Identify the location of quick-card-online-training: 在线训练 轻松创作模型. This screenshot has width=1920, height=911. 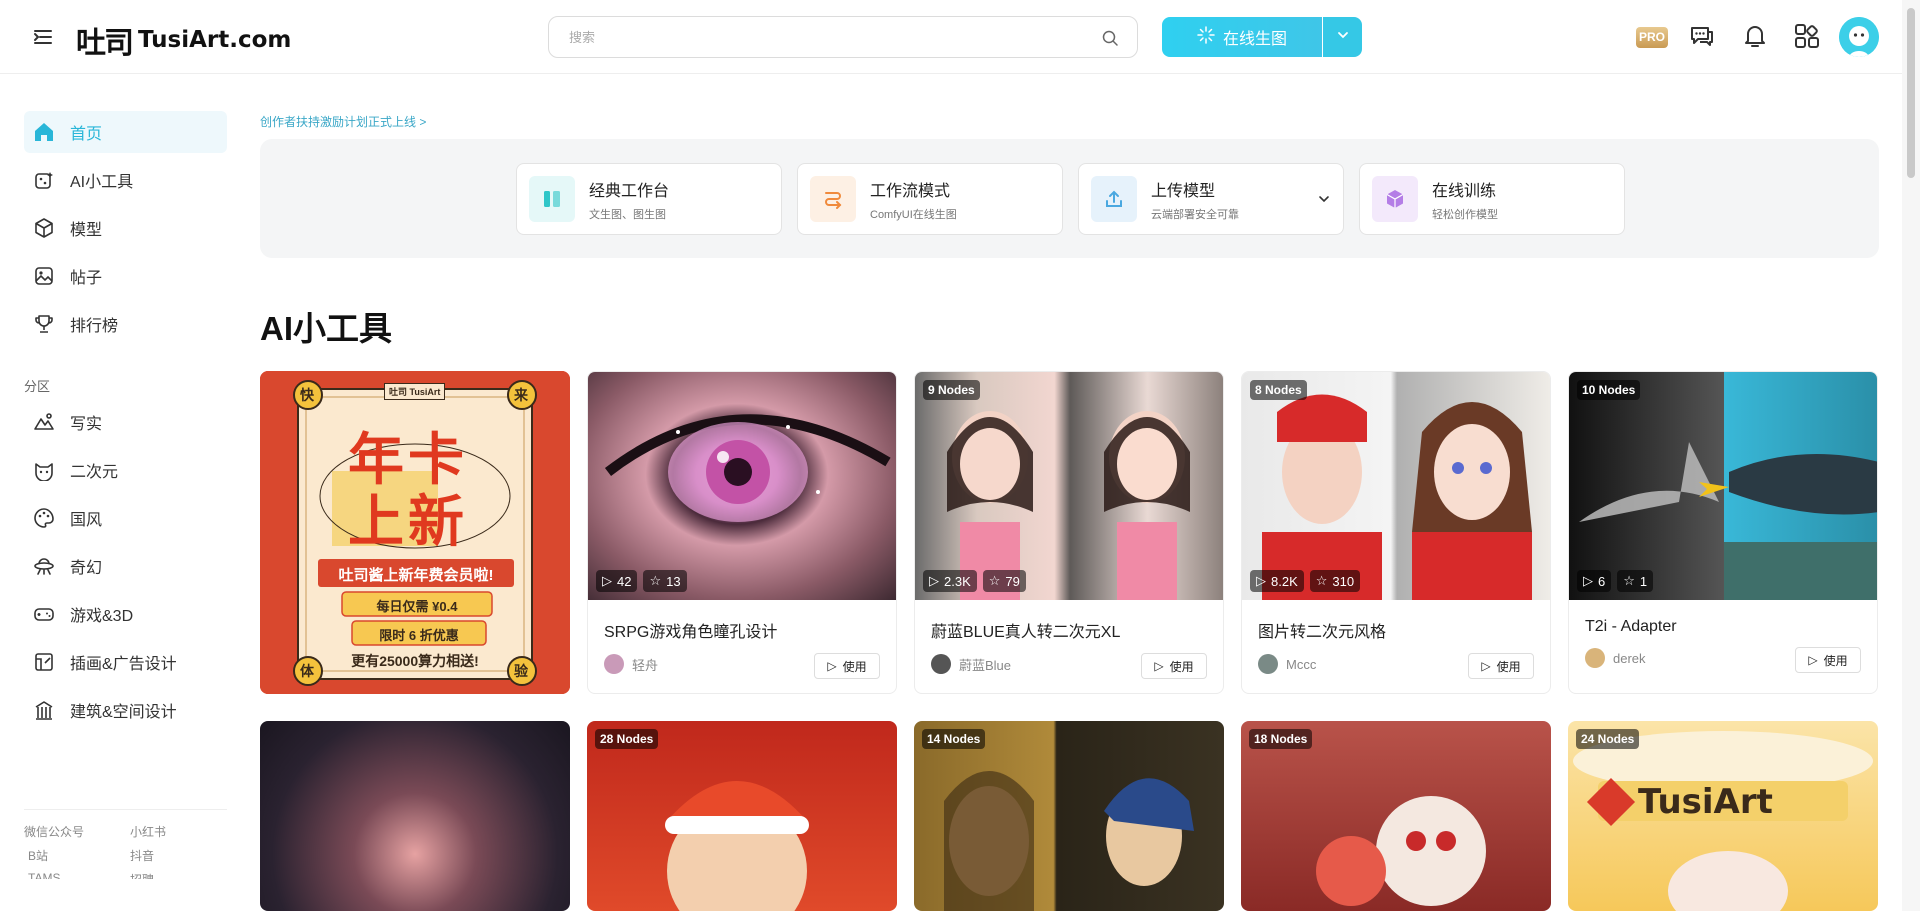
(1492, 199).